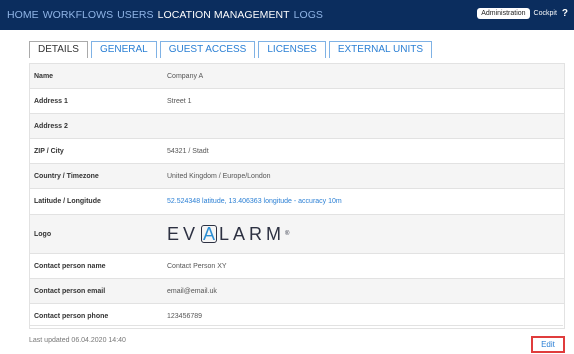  I want to click on edit-button: Edit, so click(548, 344).